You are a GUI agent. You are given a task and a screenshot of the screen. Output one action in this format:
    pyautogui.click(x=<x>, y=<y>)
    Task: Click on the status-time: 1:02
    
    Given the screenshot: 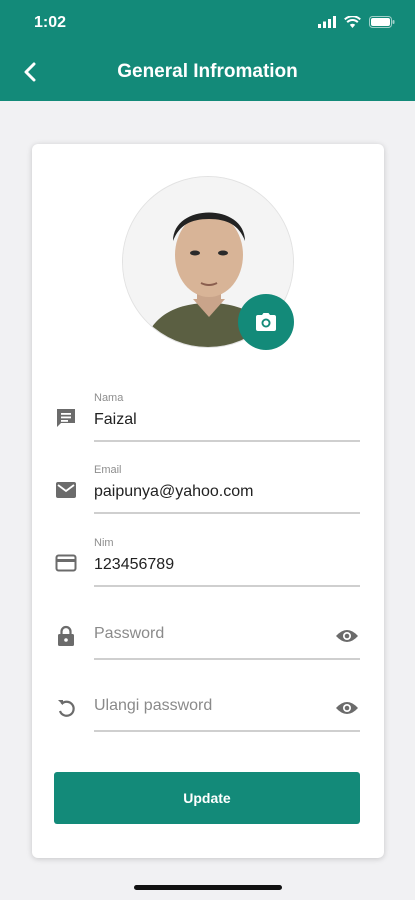 What is the action you would take?
    pyautogui.click(x=50, y=22)
    